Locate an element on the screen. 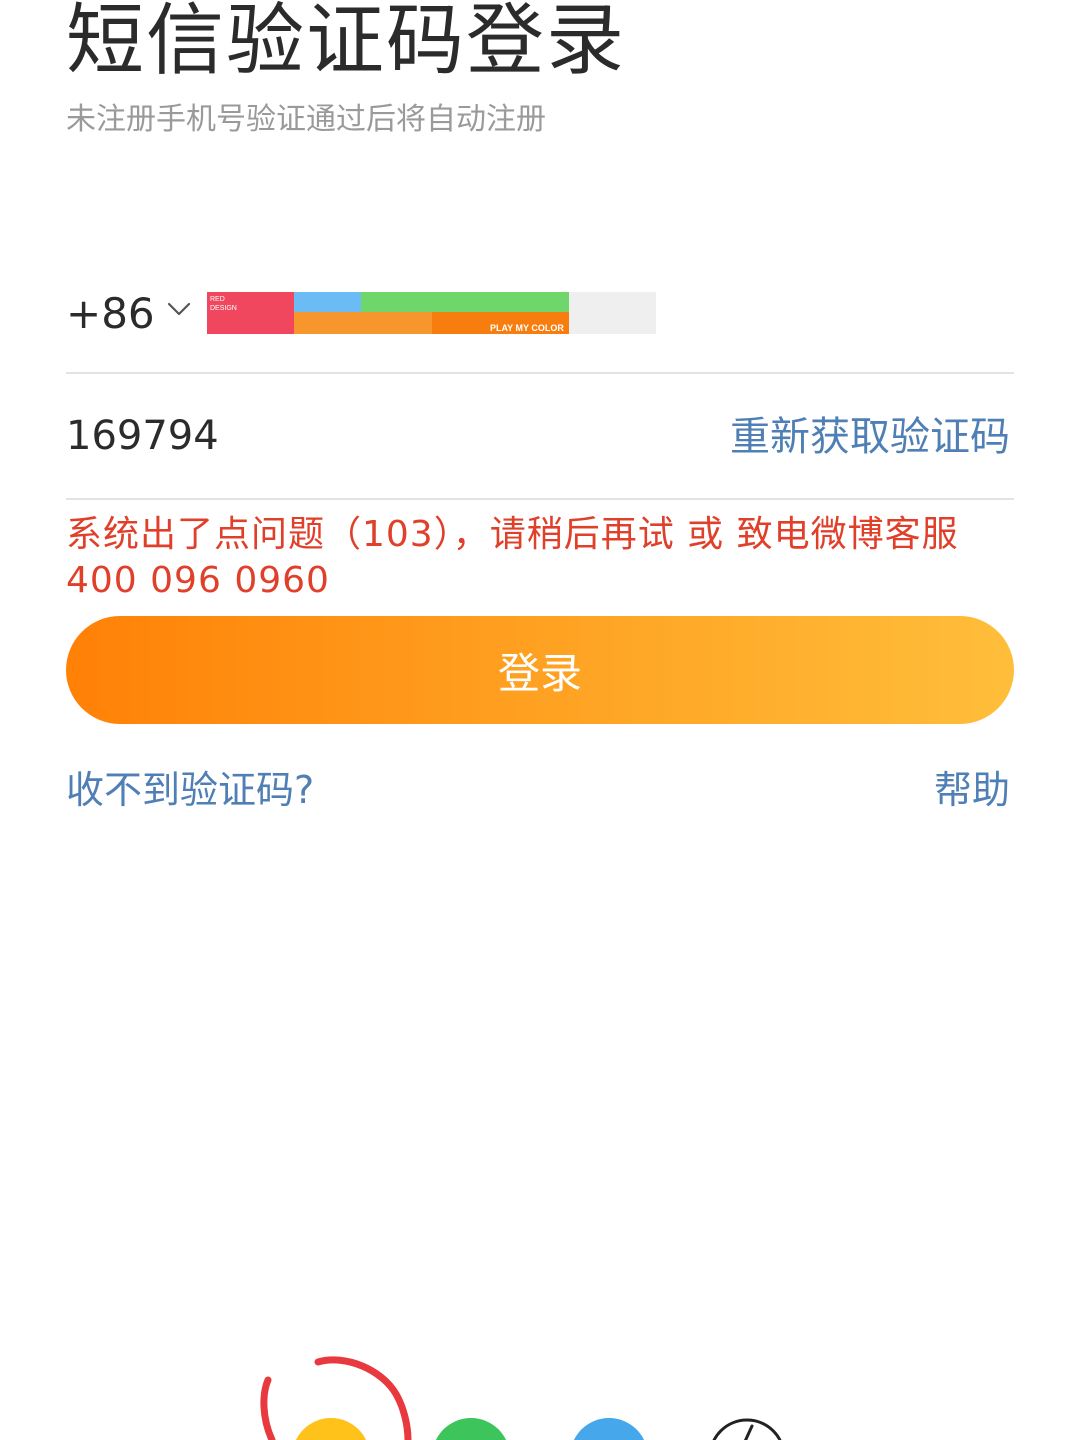 This screenshot has width=1080, height=1440. verification-code-input is located at coordinates (276, 436).